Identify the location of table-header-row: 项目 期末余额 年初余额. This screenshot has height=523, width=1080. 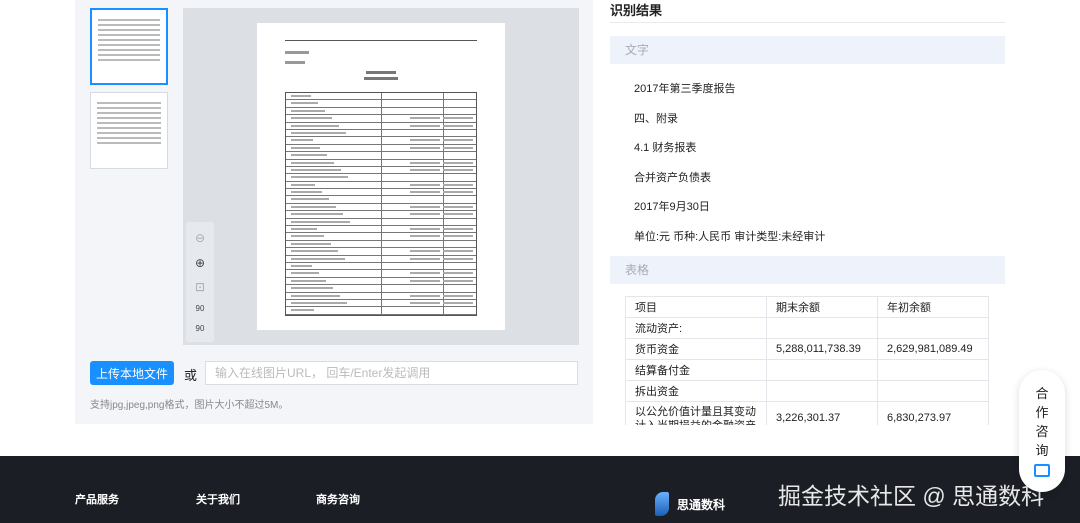
(807, 307).